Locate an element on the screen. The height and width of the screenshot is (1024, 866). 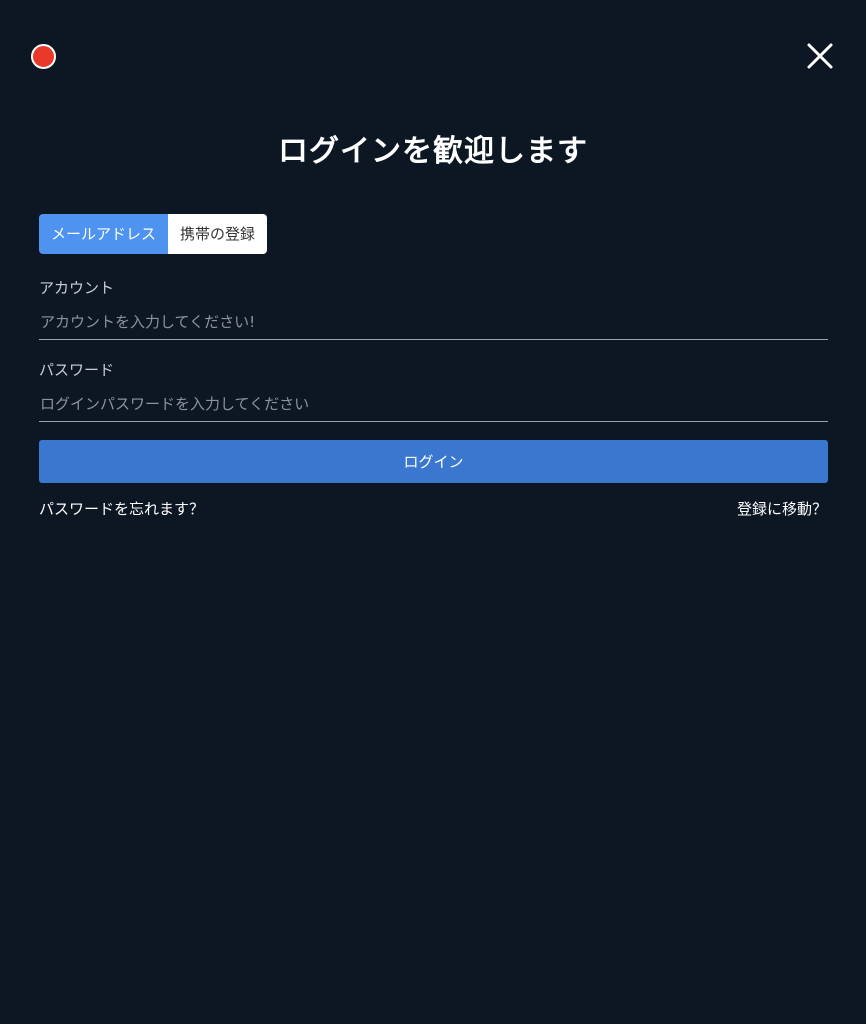
login-button: ログイン is located at coordinates (433, 461).